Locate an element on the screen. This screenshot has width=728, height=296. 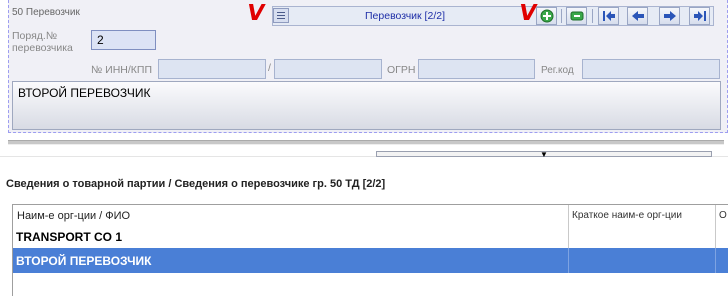
regcode-field is located at coordinates (651, 69).